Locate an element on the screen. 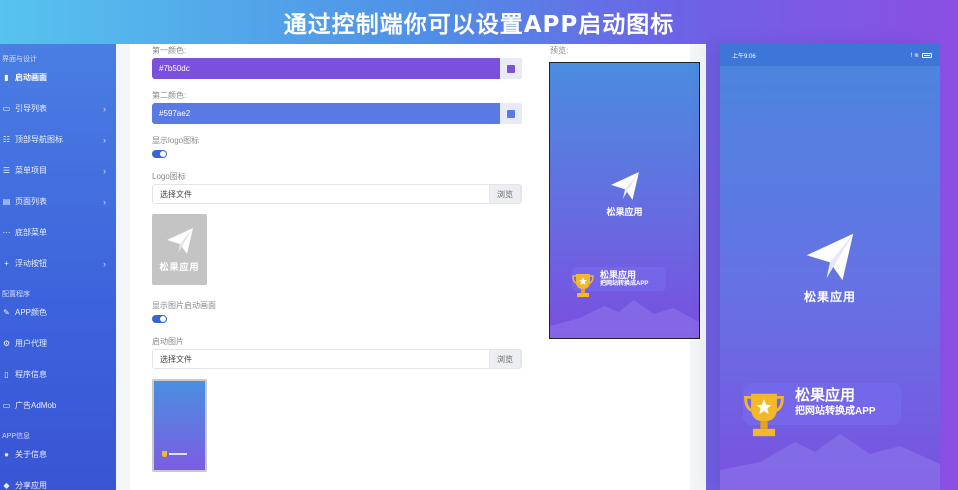 The width and height of the screenshot is (958, 490). sidebar-item: ☰ 菜单项目 › is located at coordinates (58, 170).